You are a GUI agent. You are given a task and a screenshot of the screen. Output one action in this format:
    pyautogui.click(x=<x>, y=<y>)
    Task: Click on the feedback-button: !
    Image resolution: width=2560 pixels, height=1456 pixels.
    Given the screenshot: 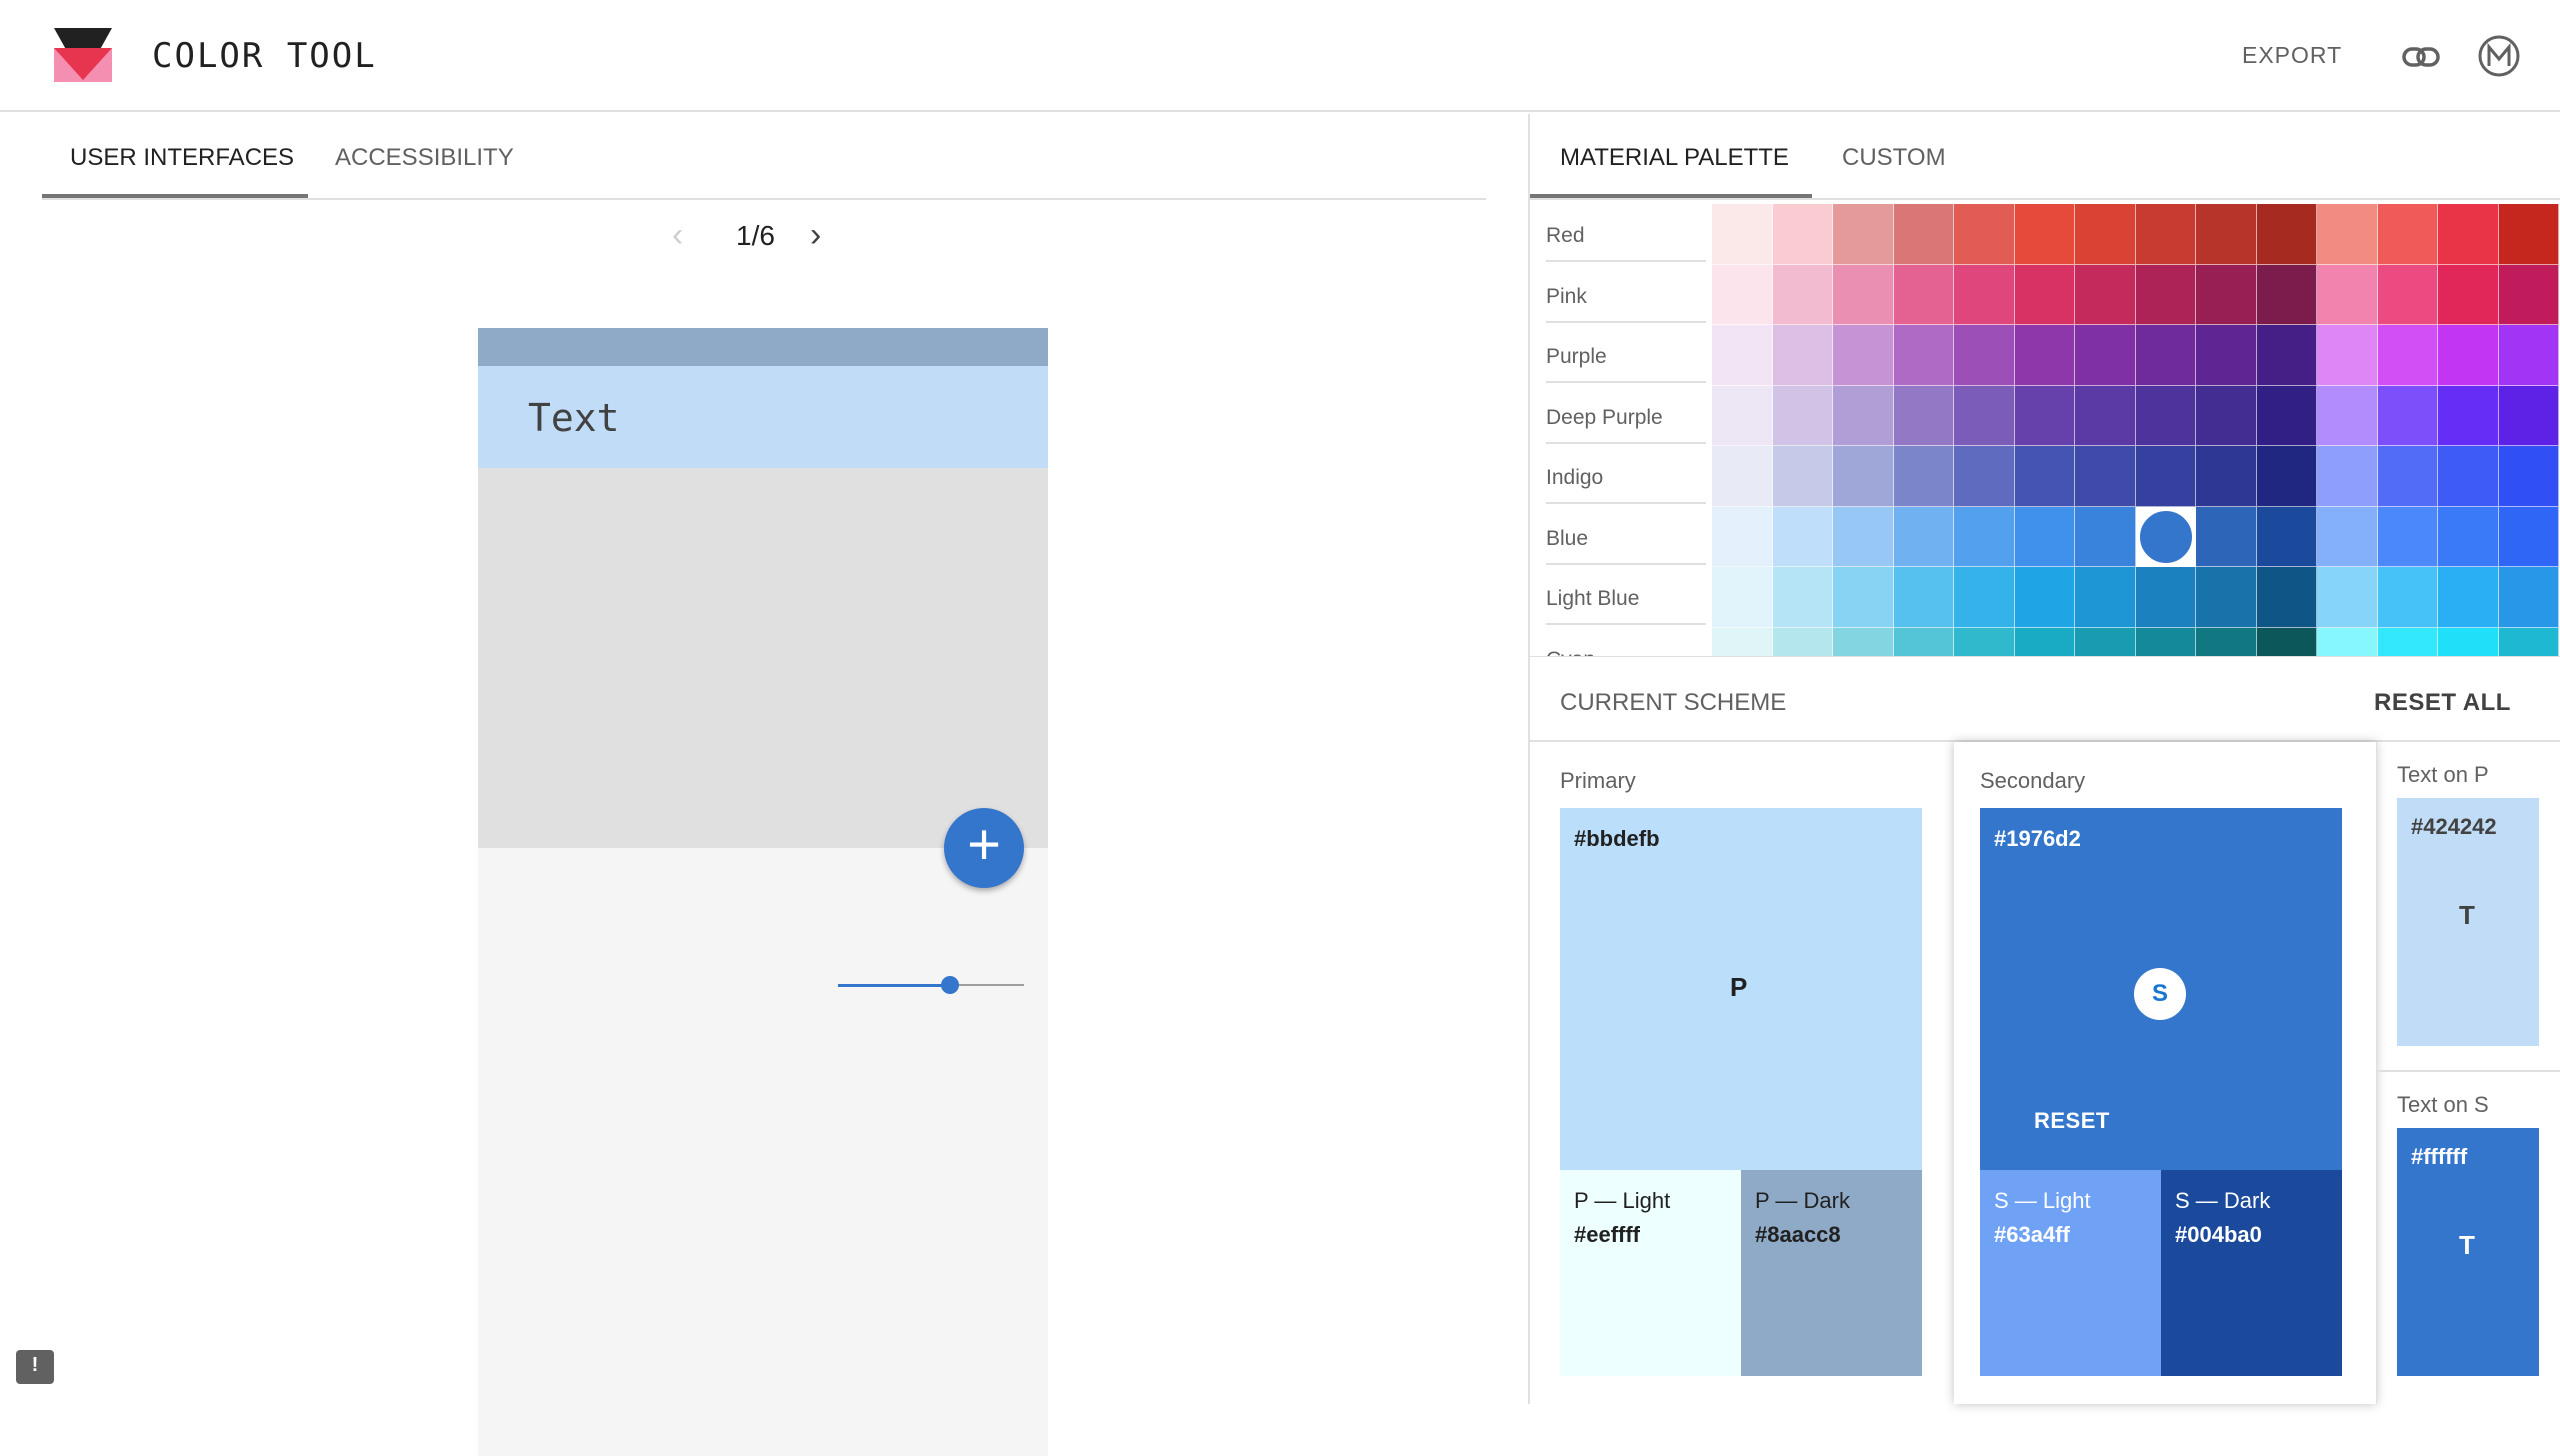 What is the action you would take?
    pyautogui.click(x=35, y=1367)
    